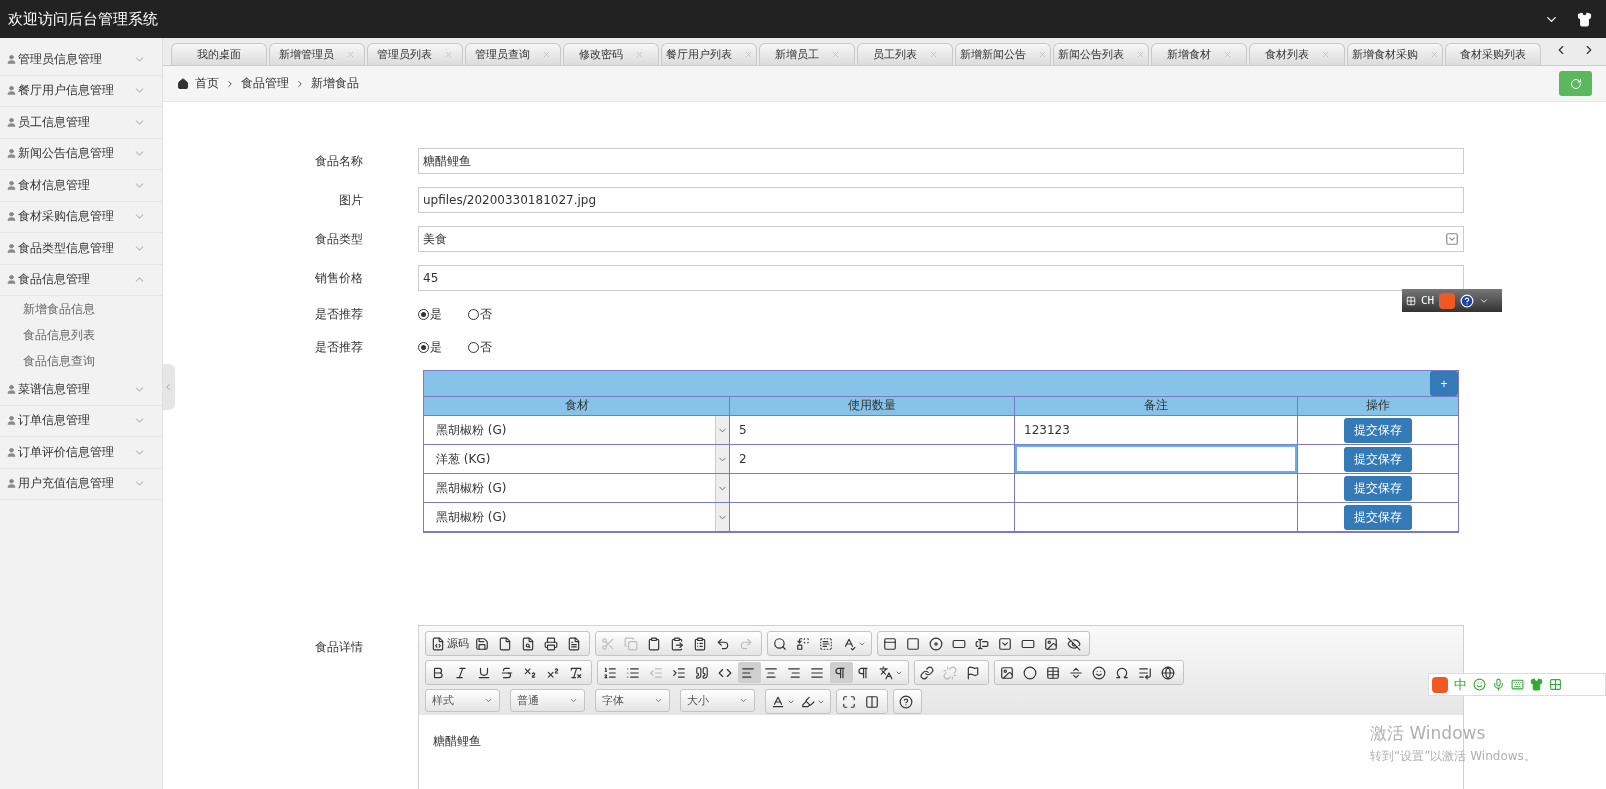 This screenshot has width=1606, height=789. Describe the element at coordinates (1517, 684) in the screenshot. I see `keyboard-icon` at that location.